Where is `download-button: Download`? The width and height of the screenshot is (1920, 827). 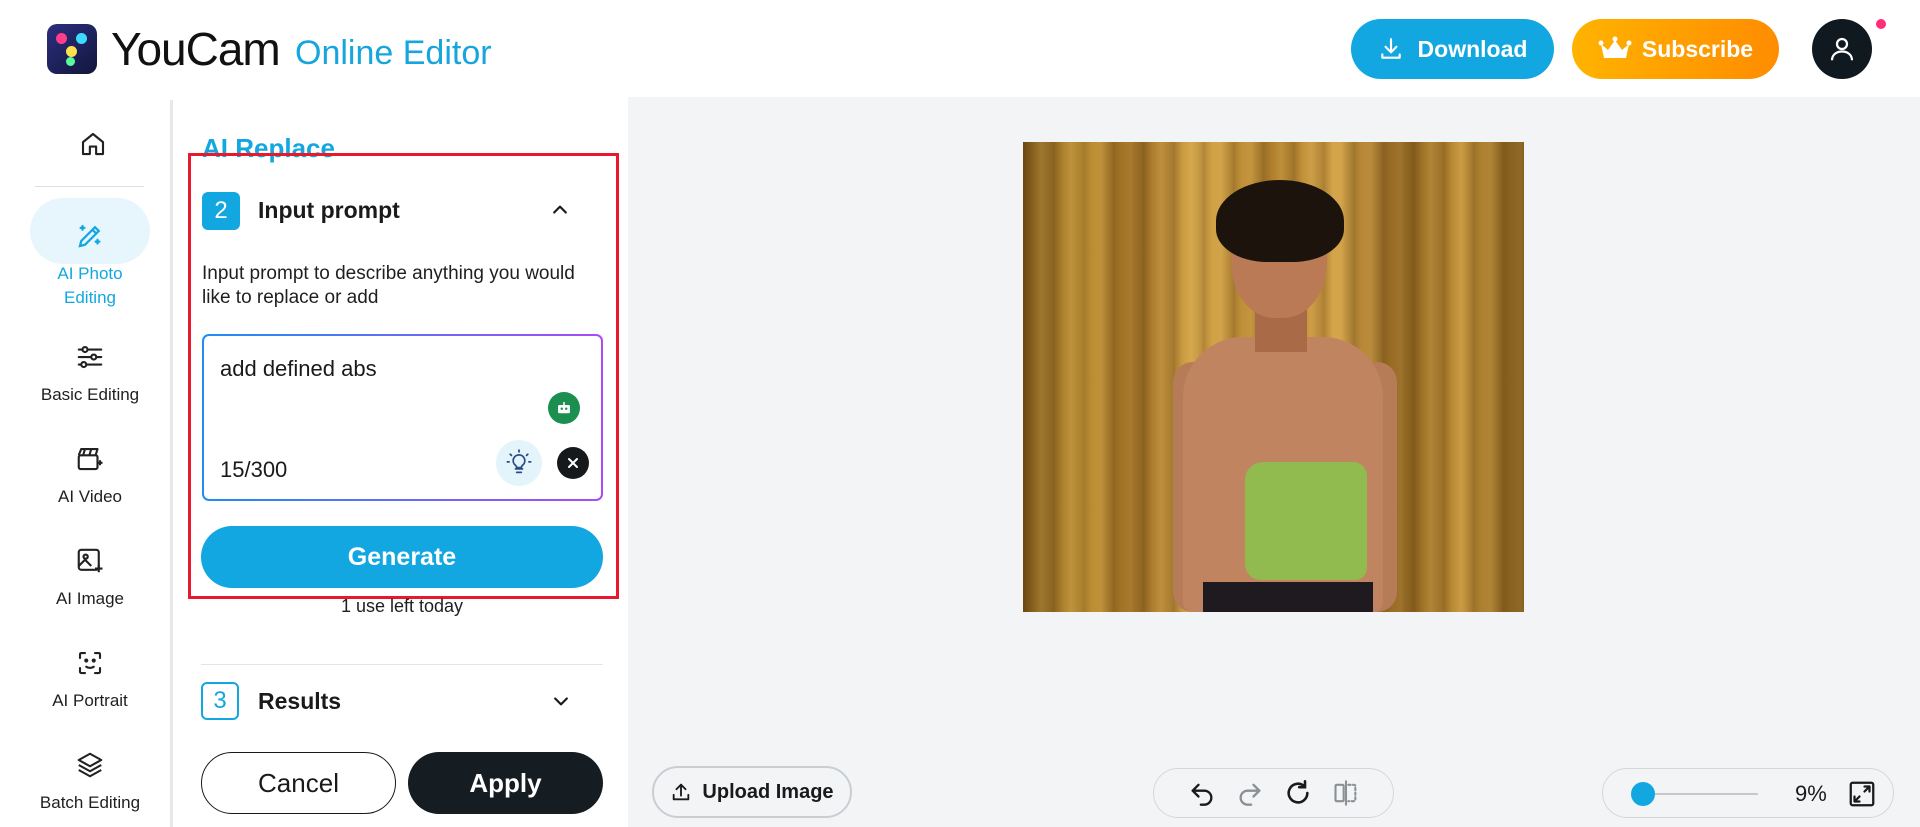
download-button: Download is located at coordinates (1452, 49).